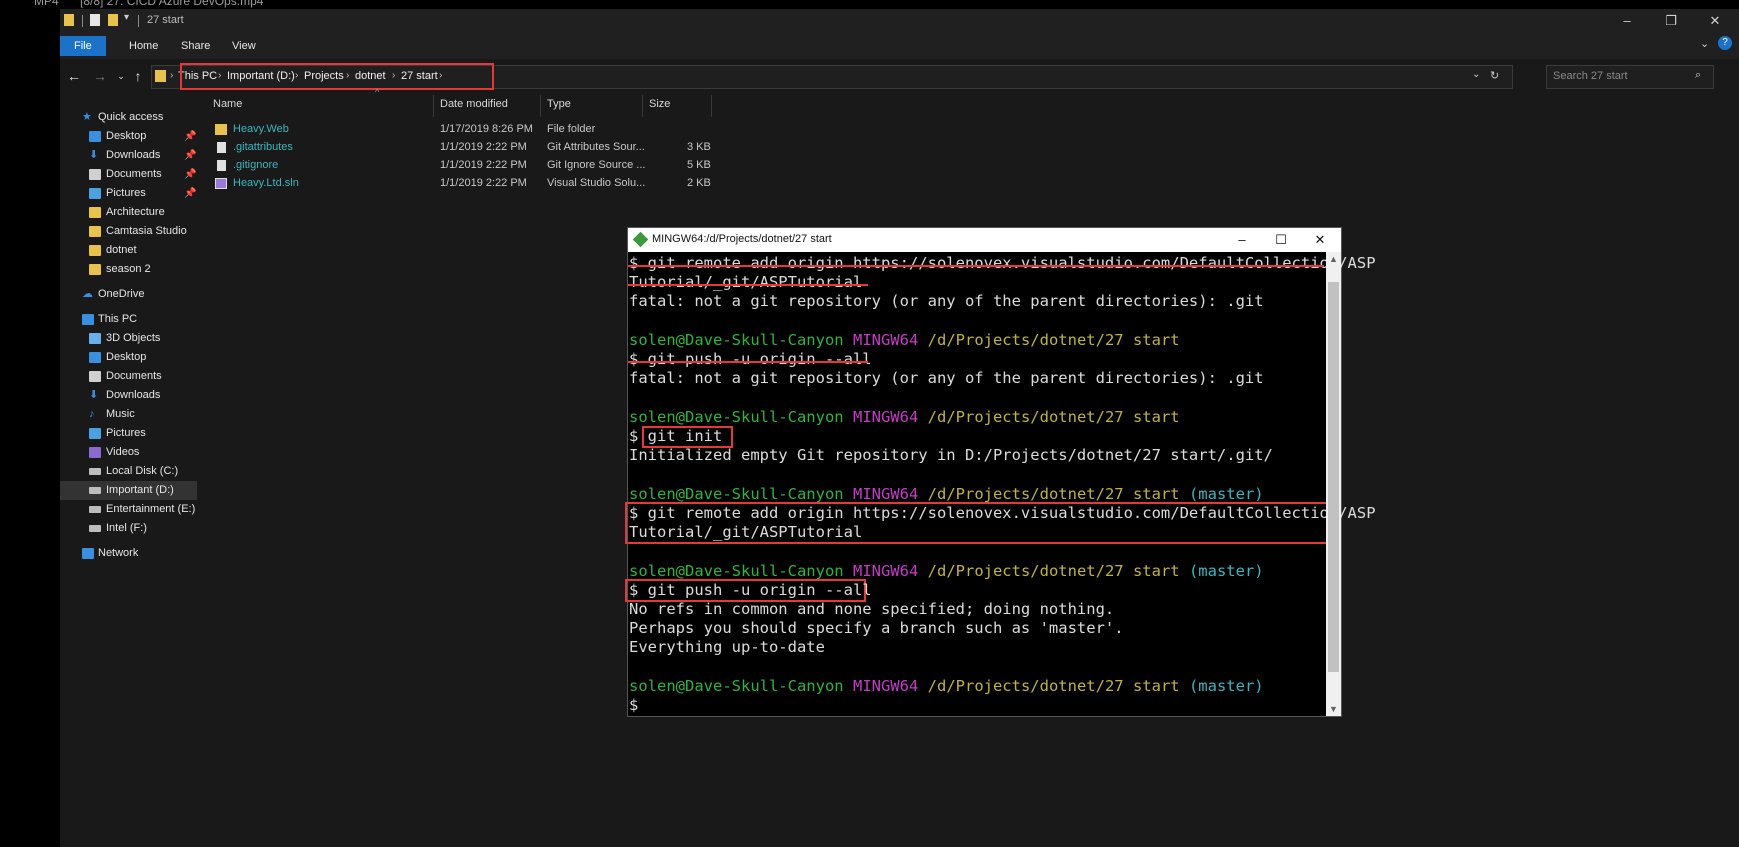 This screenshot has width=1739, height=847. Describe the element at coordinates (1494, 75) in the screenshot. I see `refresh-icon: ↻` at that location.